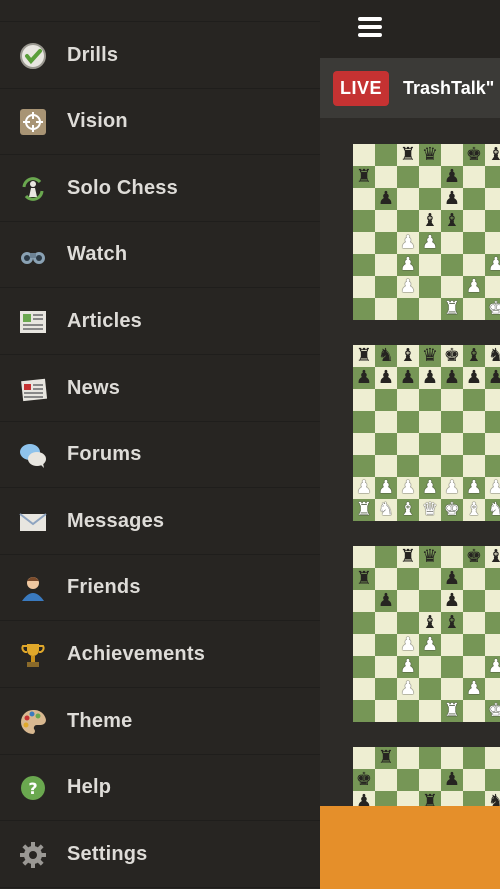  I want to click on chess-piece: ♚, so click(474, 556).